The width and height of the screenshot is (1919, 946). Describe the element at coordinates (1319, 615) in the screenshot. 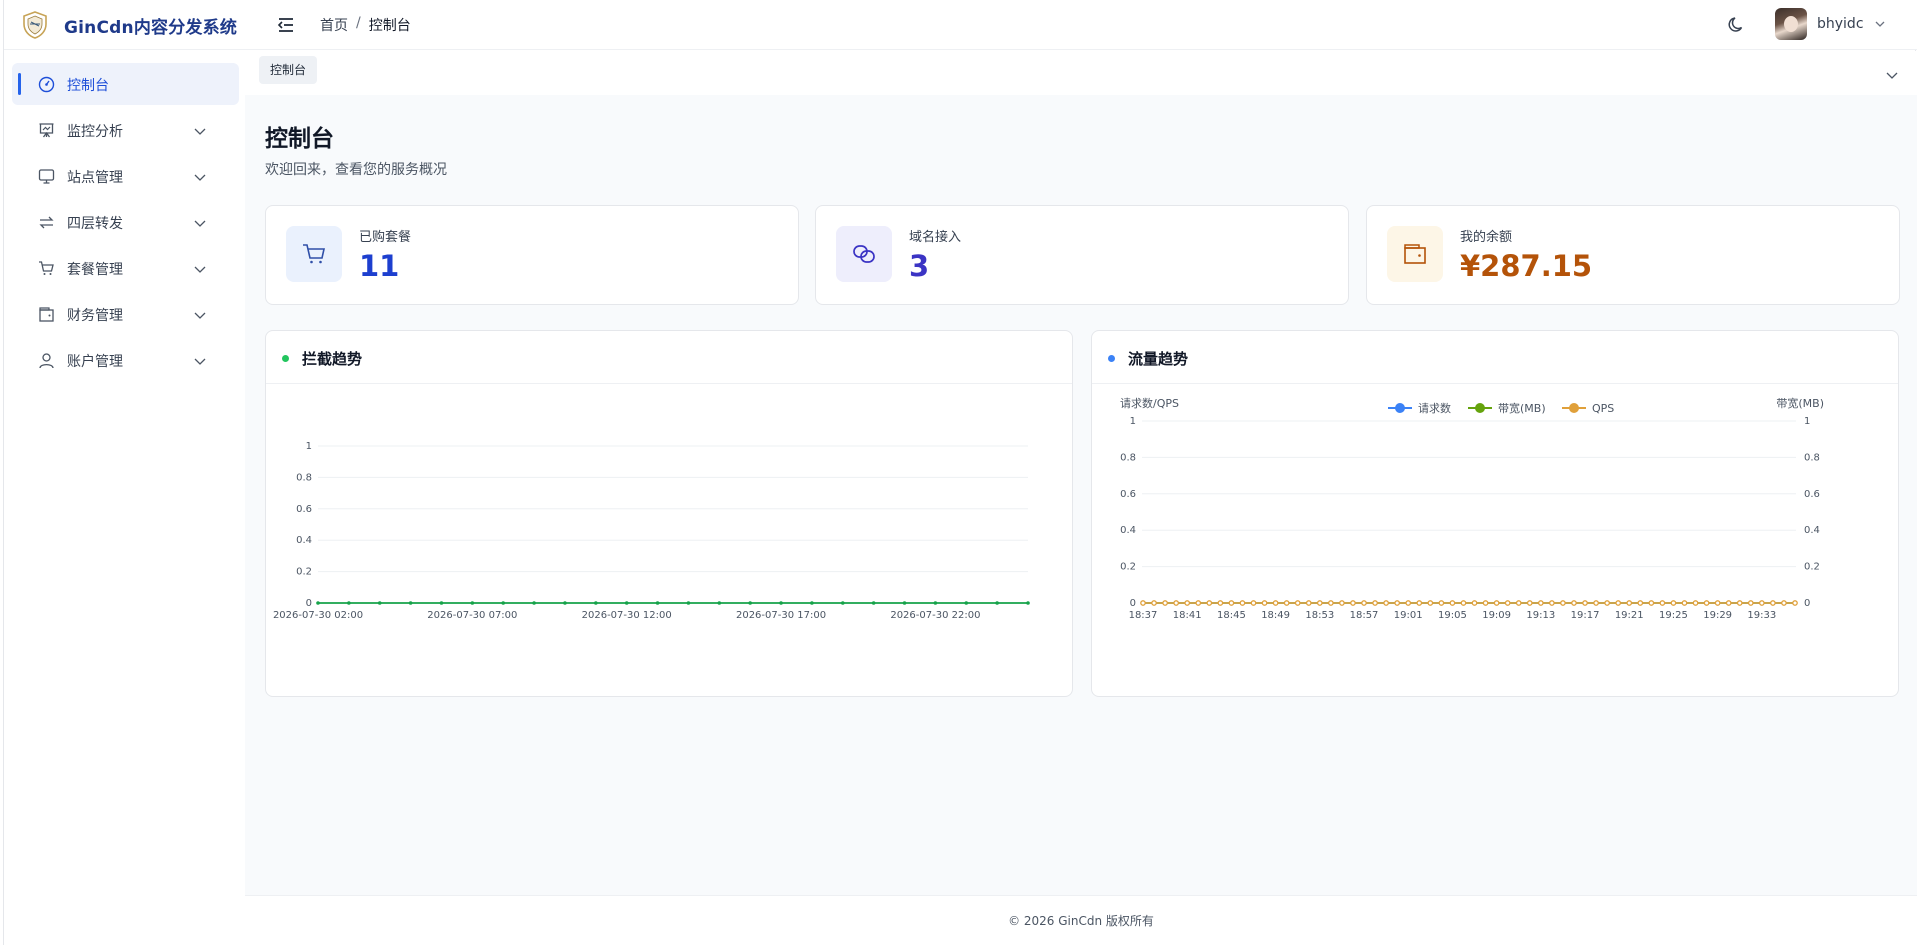

I see `x-tick-label: 18:53` at that location.